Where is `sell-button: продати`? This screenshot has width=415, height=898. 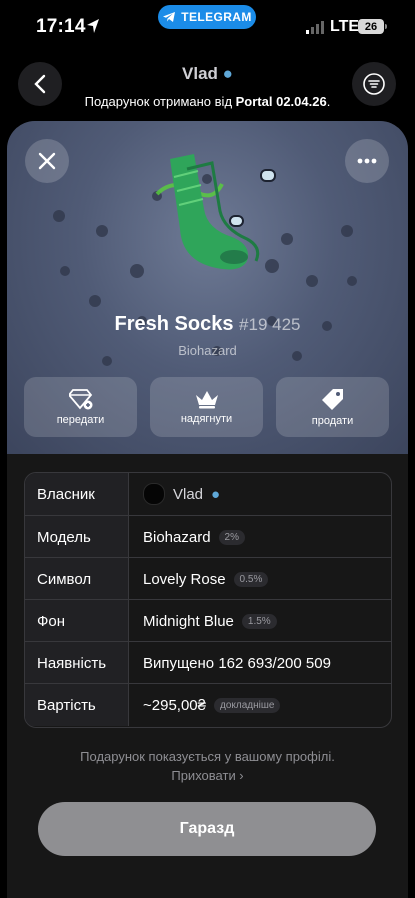
sell-button: продати is located at coordinates (332, 407).